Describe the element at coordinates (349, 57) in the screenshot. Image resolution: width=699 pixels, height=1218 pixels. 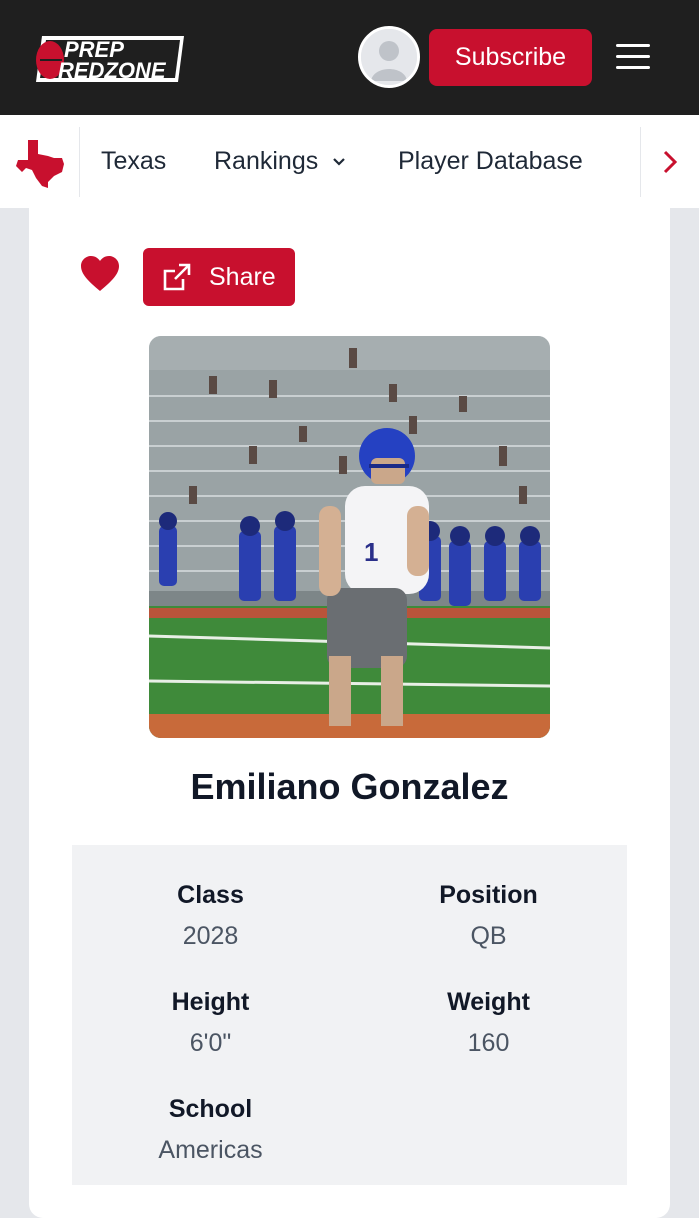
I see `top-header: PREP REDZONE Subscribe` at that location.